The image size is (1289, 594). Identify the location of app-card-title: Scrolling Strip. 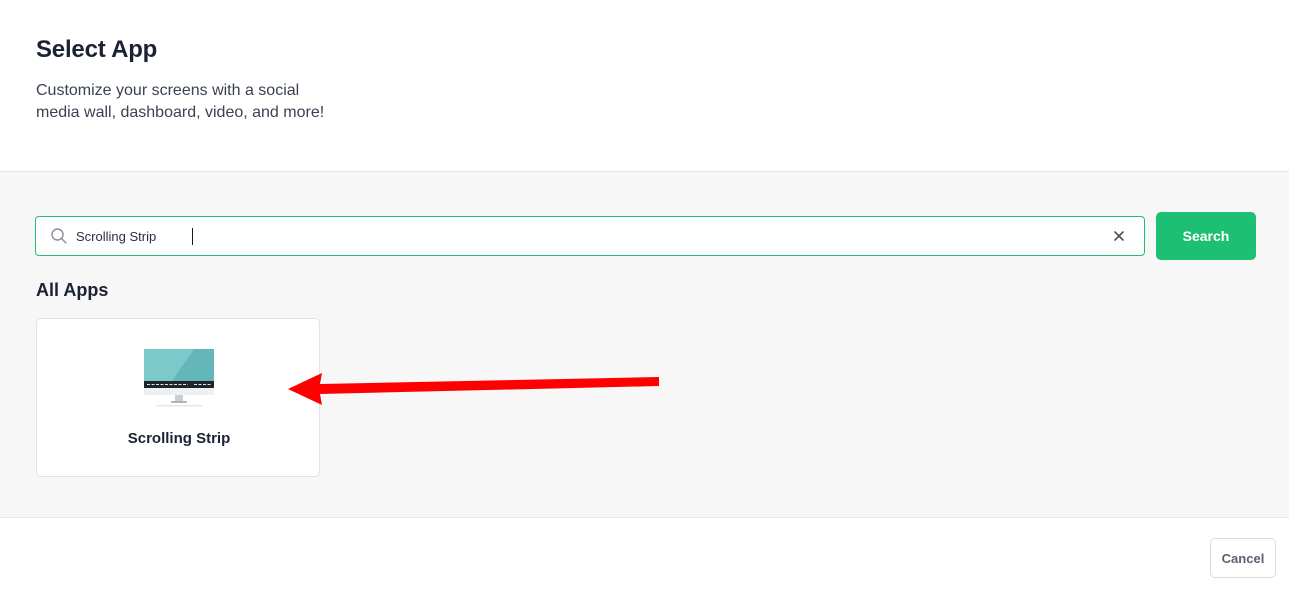
(179, 438).